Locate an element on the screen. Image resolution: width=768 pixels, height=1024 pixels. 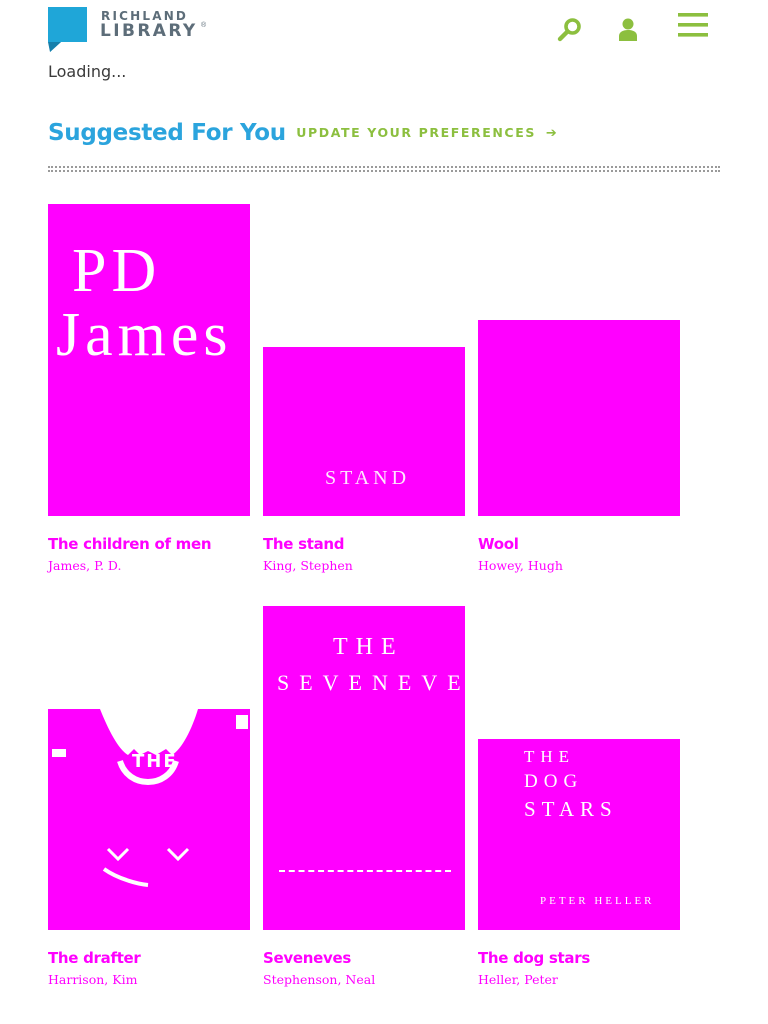
book-cover: THE DOG STARS PETER HELLER is located at coordinates (579, 834).